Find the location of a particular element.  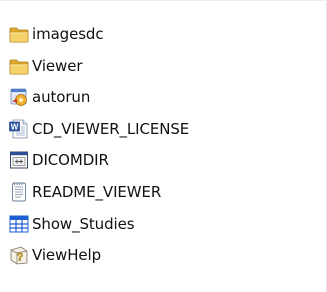

file-name: ViewHelp is located at coordinates (66, 255).